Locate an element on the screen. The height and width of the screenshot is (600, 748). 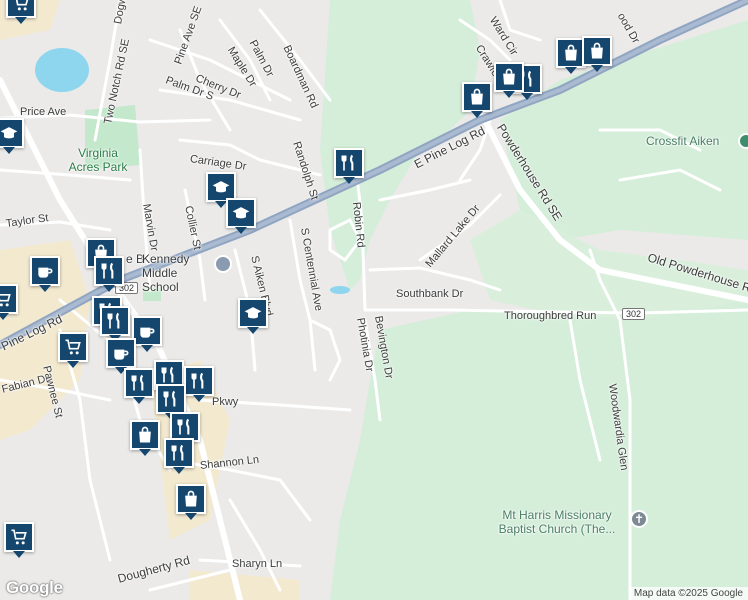
street-southbank-dr: Southbank Dr is located at coordinates (430, 294).